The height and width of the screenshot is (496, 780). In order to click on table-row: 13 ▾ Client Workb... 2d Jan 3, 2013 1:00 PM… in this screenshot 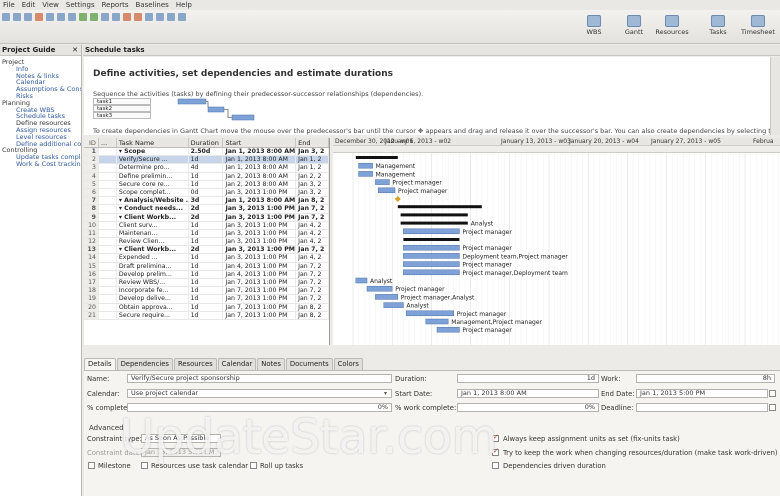, I will do `click(206, 250)`.